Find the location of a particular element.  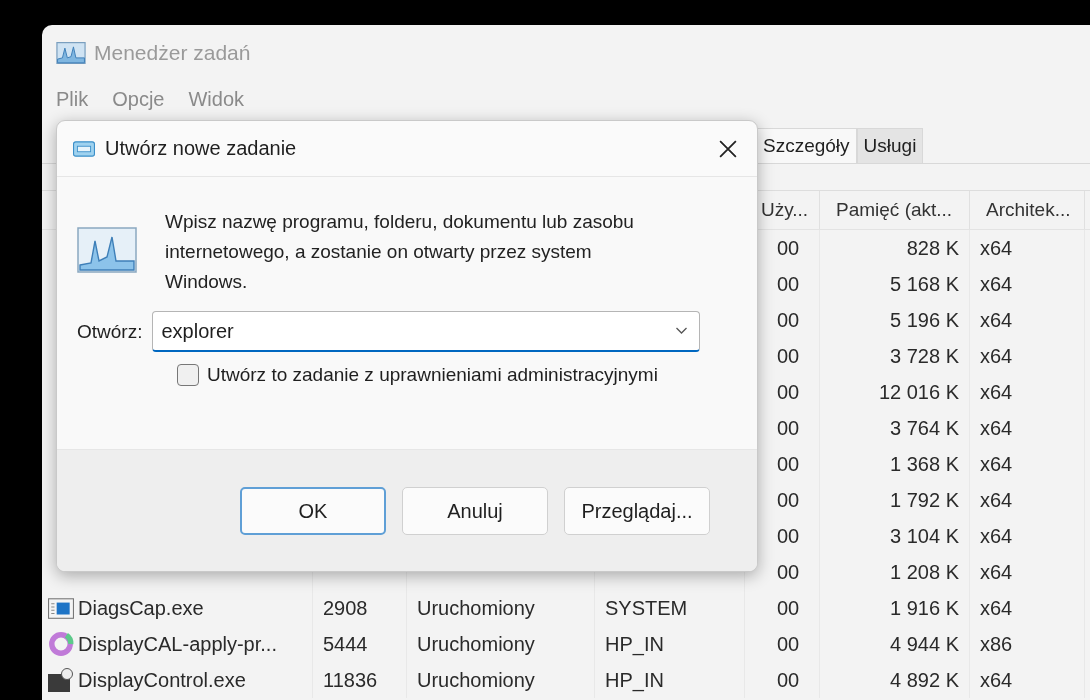

memory-cell: 1 792 K is located at coordinates (924, 500).